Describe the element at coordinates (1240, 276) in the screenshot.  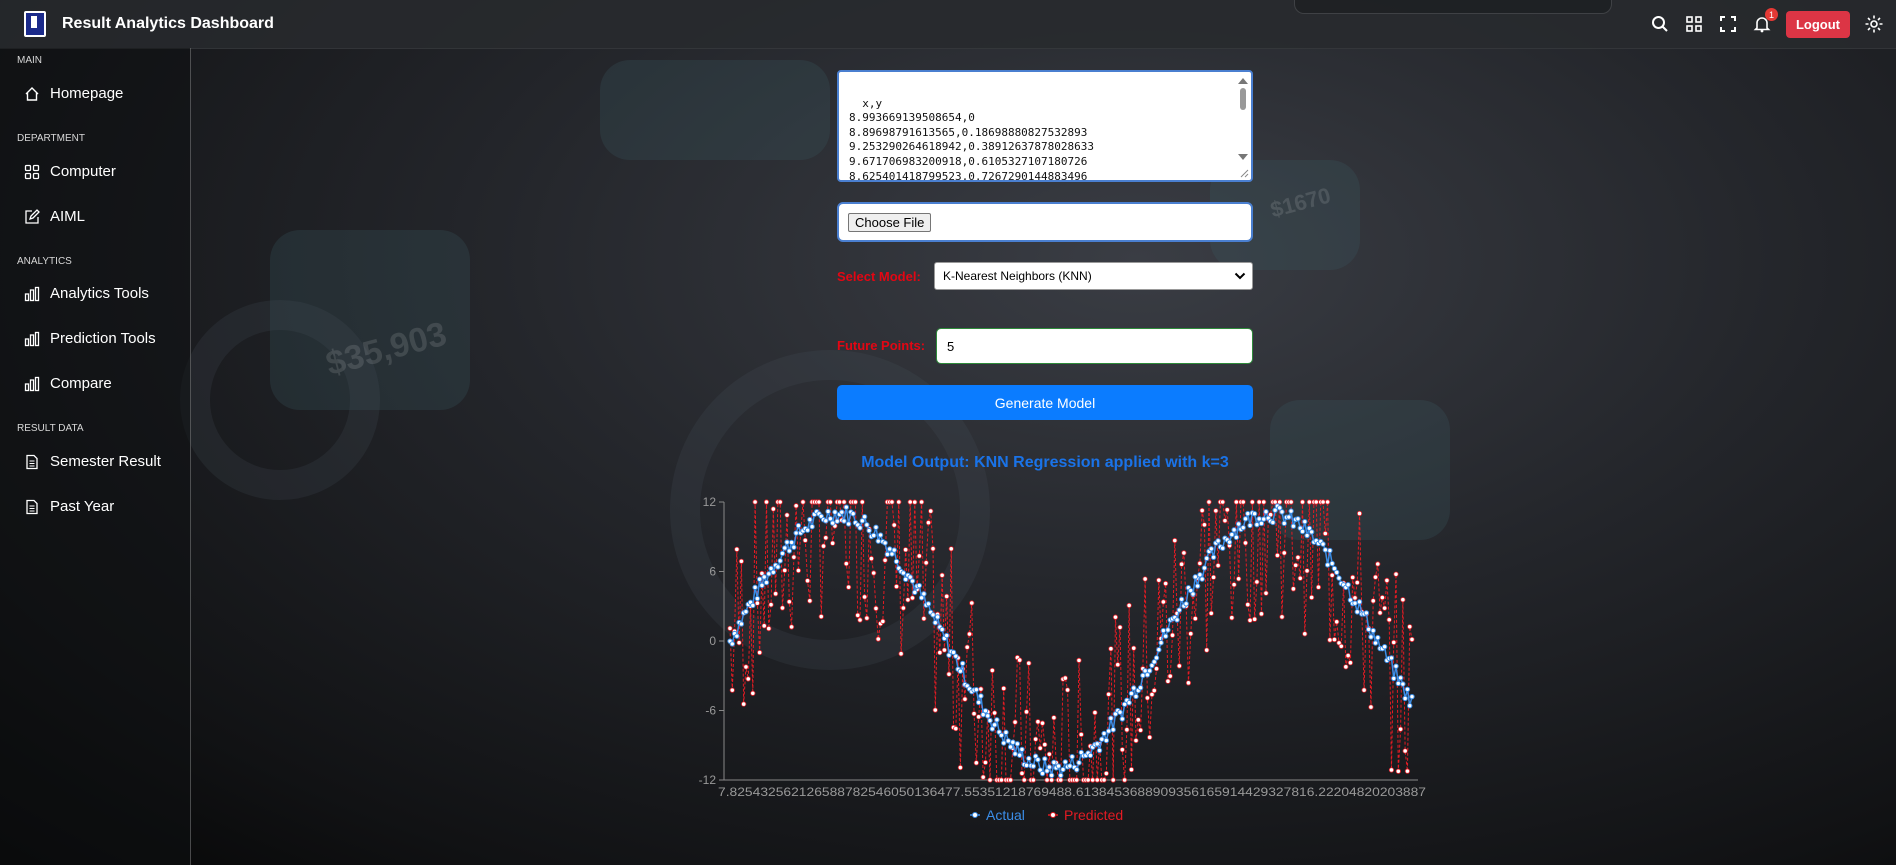
I see `chevron-down-icon` at that location.